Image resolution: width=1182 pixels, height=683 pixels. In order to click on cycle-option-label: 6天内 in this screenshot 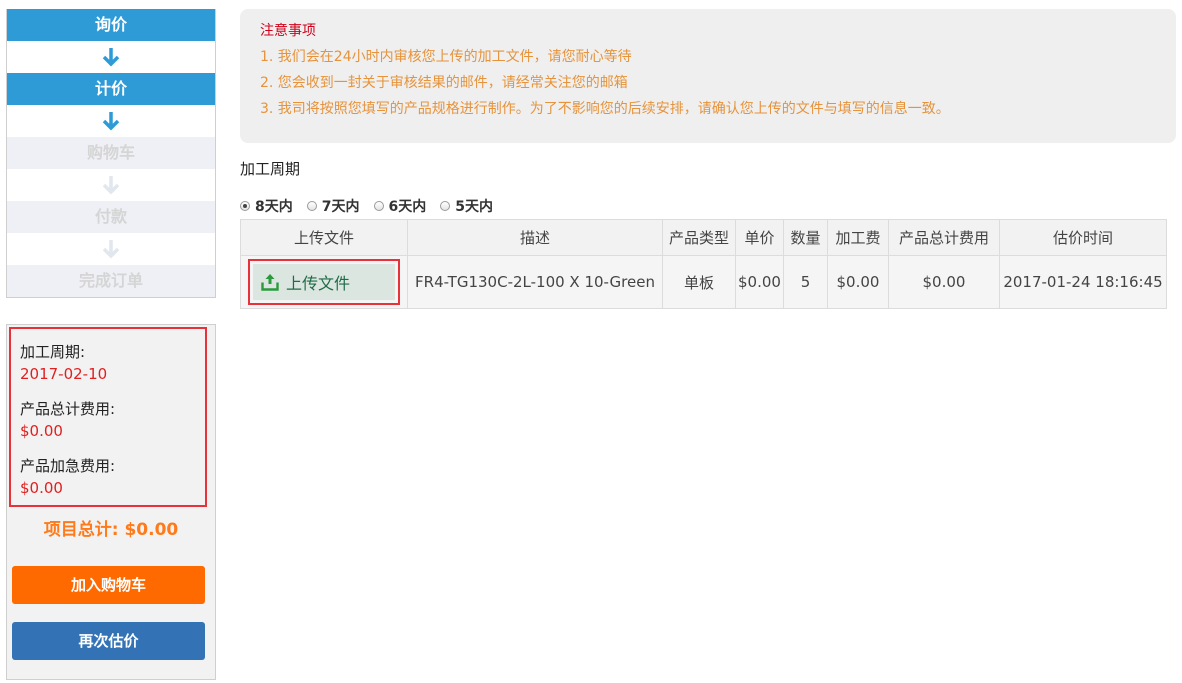, I will do `click(407, 207)`.